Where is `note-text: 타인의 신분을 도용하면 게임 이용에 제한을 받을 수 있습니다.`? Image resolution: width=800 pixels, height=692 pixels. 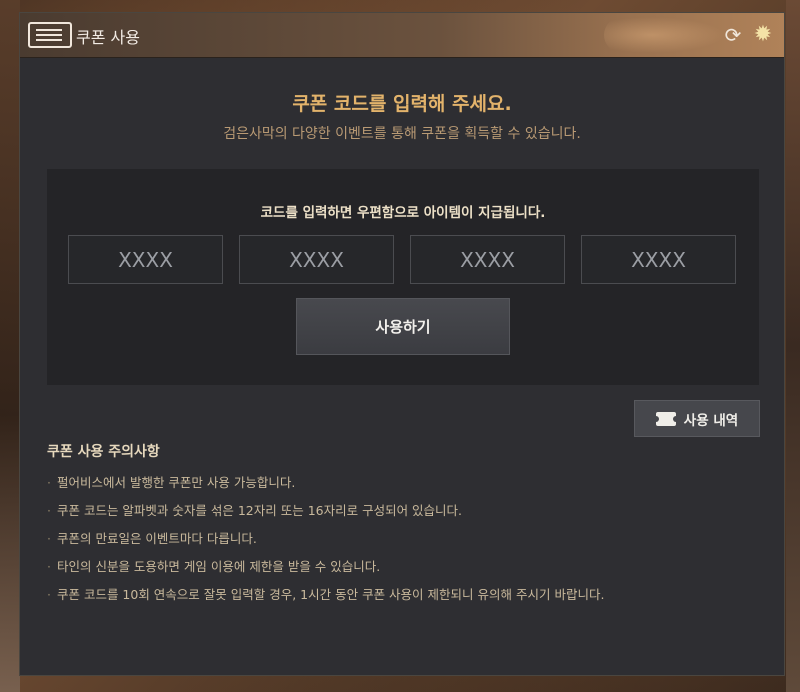 note-text: 타인의 신분을 도용하면 게임 이용에 제한을 받을 수 있습니다. is located at coordinates (218, 566).